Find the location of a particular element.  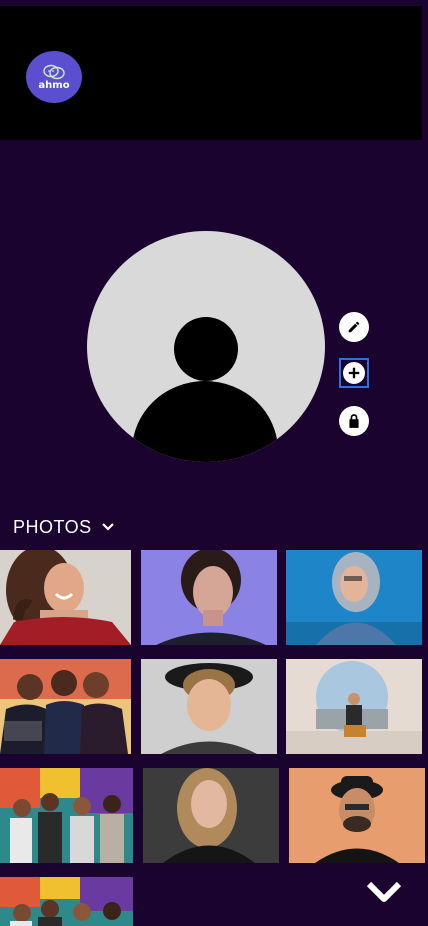

avatar-head is located at coordinates (206, 349).